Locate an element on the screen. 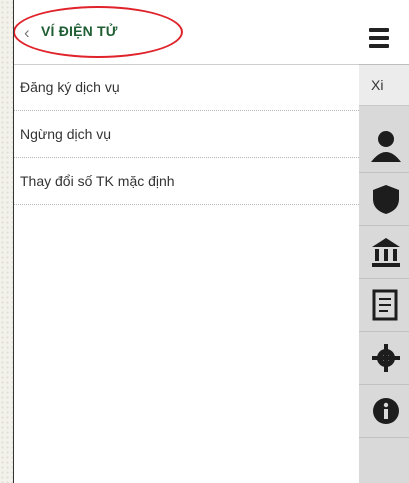  menu-item-change-default-account: Thay đổi số TK mặc định is located at coordinates (186, 181).